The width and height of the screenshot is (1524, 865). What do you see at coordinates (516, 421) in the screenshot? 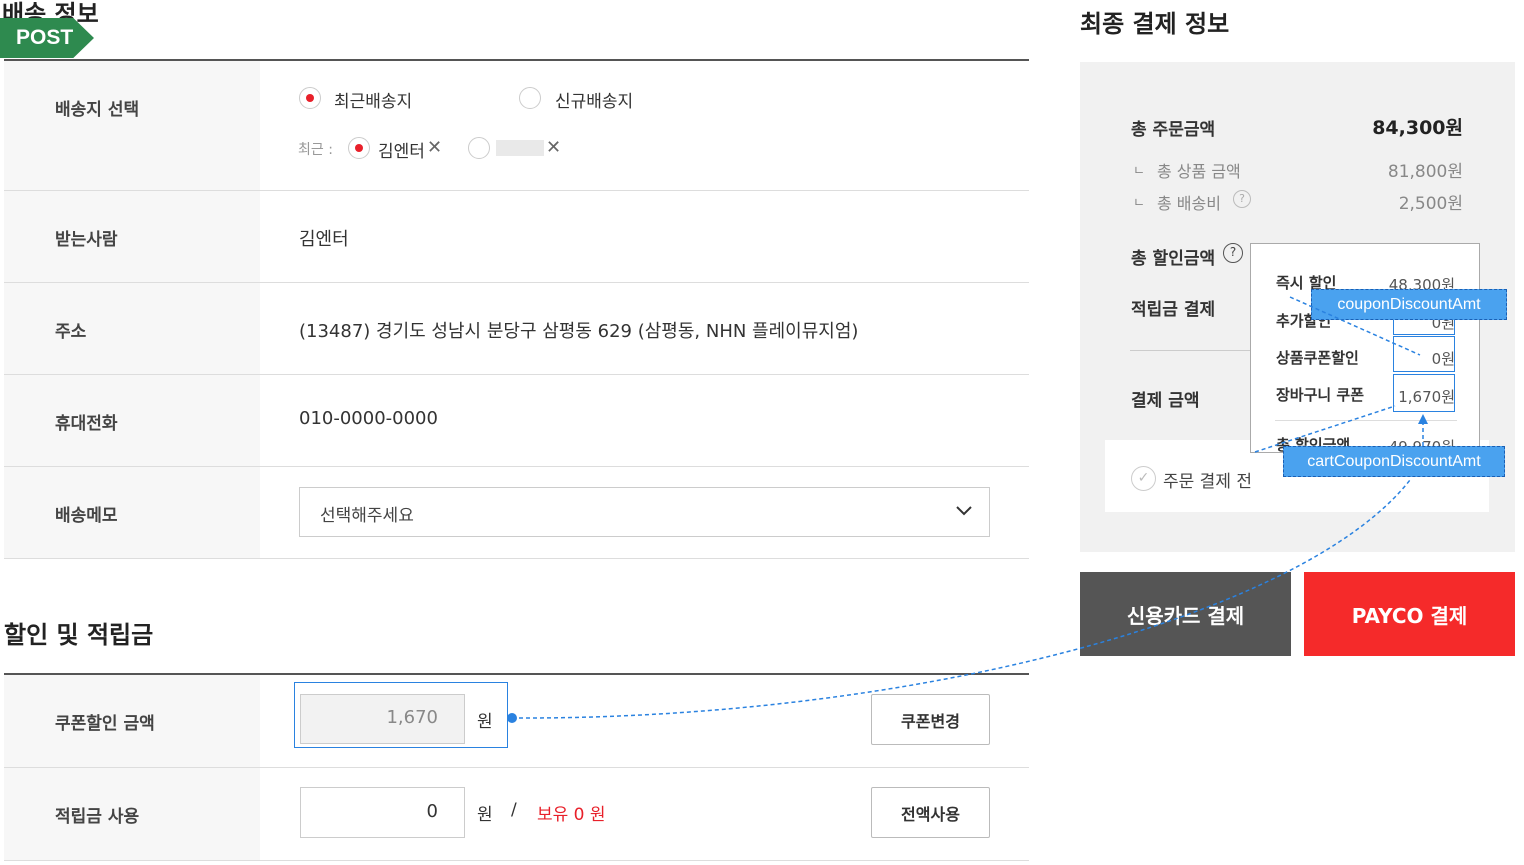
I see `phone-row: 휴대전화` at bounding box center [516, 421].